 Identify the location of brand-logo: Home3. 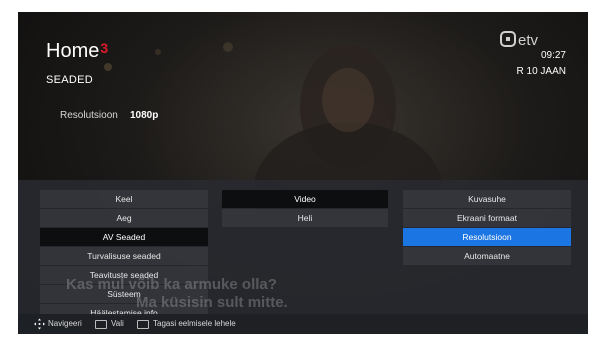
(77, 51).